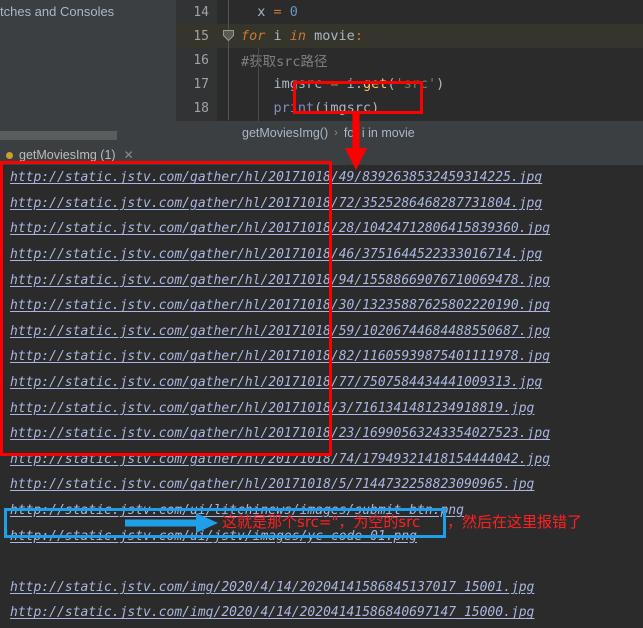  What do you see at coordinates (302, 36) in the screenshot?
I see `code-text: for i in movie:` at bounding box center [302, 36].